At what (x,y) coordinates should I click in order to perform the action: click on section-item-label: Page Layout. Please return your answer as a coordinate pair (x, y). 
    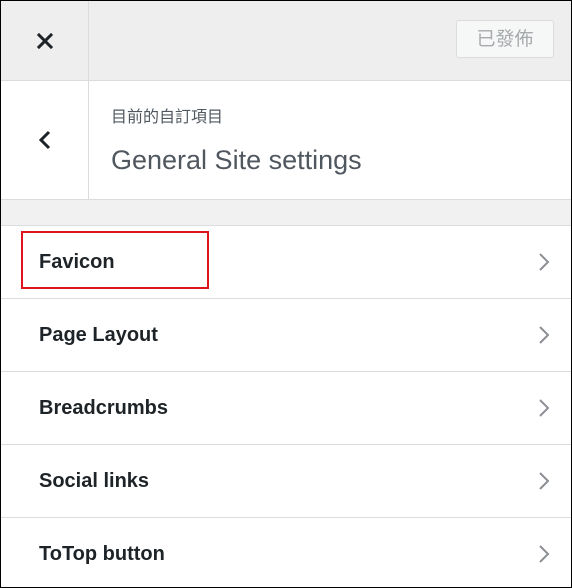
    Looking at the image, I should click on (98, 335).